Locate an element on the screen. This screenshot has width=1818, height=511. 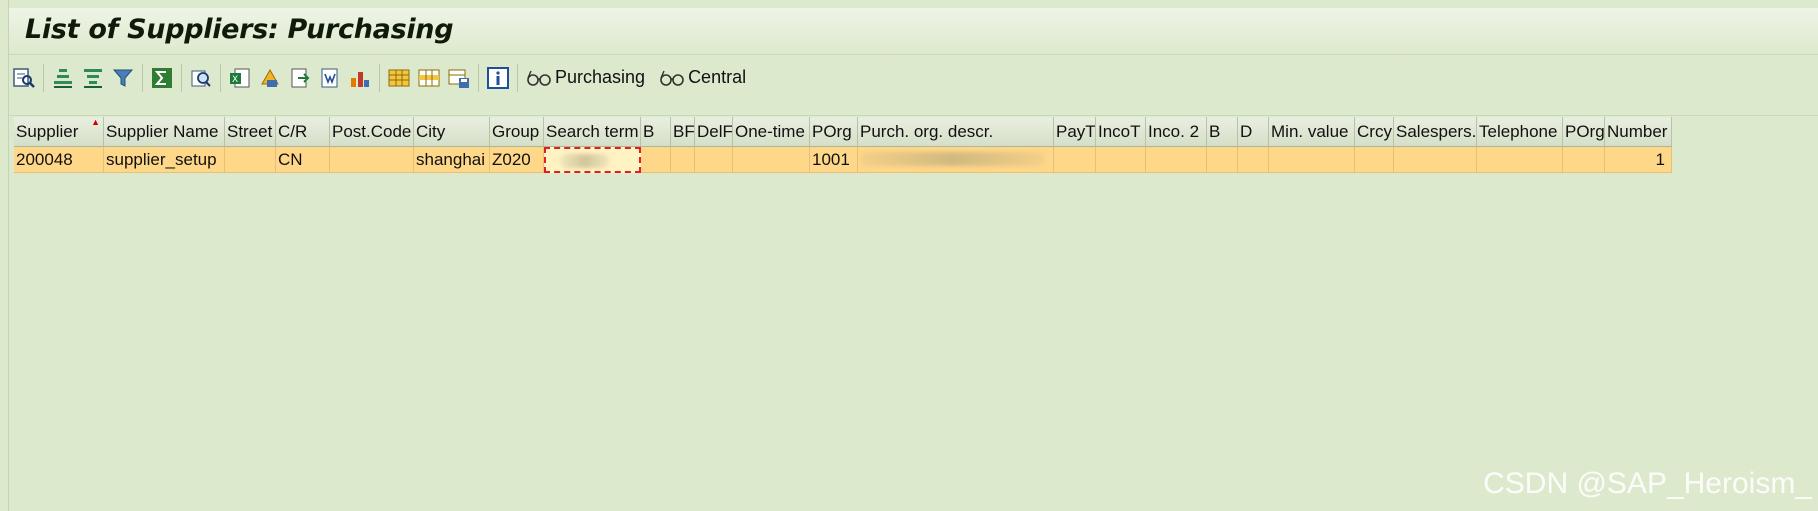
column-header-porg2: POrg is located at coordinates (1584, 132).